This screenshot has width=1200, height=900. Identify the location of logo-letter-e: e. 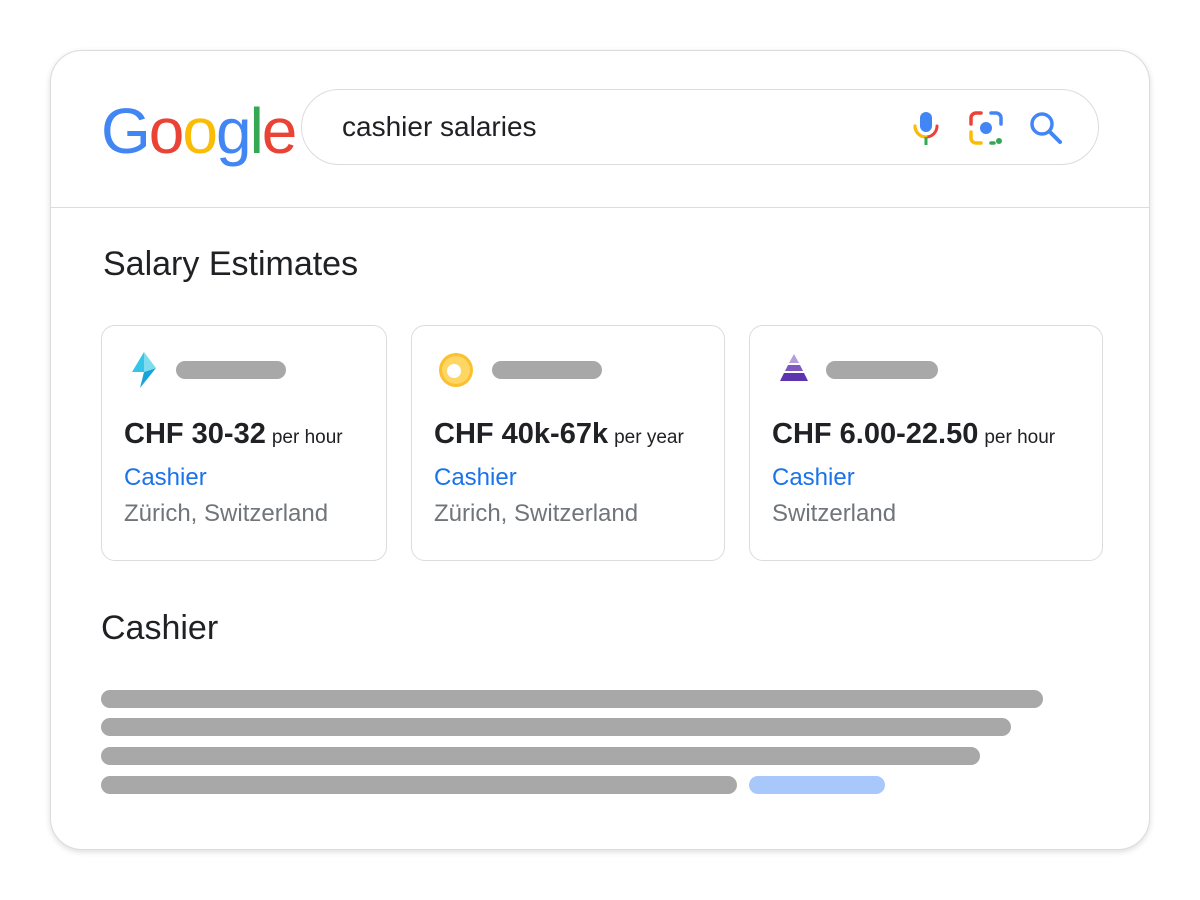
(279, 131).